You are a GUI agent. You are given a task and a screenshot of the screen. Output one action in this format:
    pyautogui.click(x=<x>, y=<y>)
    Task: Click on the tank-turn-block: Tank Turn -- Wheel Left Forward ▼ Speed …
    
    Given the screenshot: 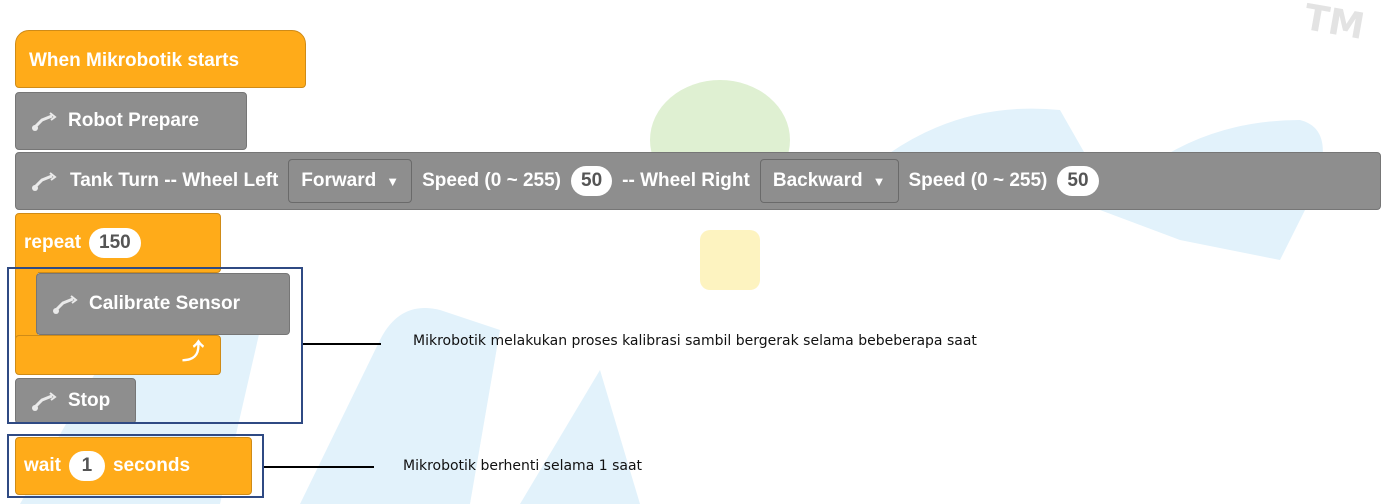 What is the action you would take?
    pyautogui.click(x=698, y=181)
    